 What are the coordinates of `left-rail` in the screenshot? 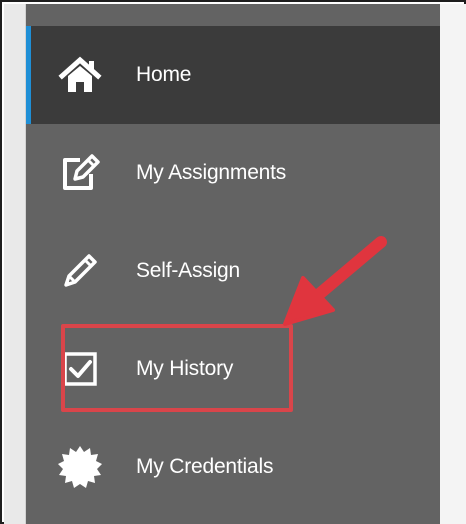 It's located at (15, 264).